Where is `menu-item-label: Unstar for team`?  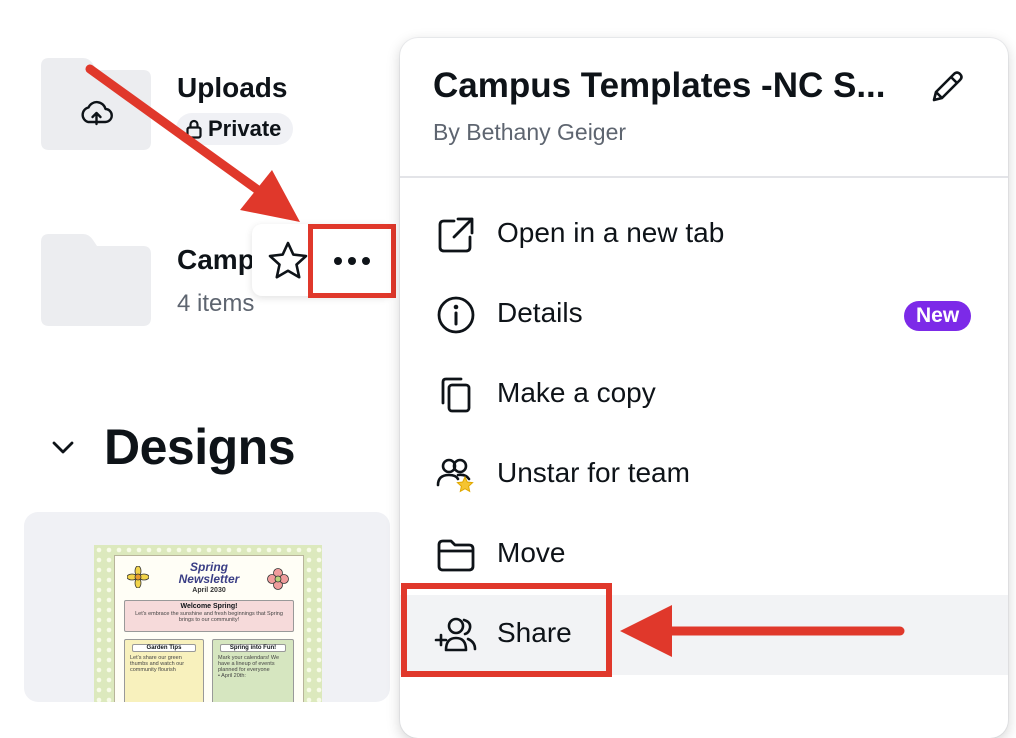 menu-item-label: Unstar for team is located at coordinates (593, 472).